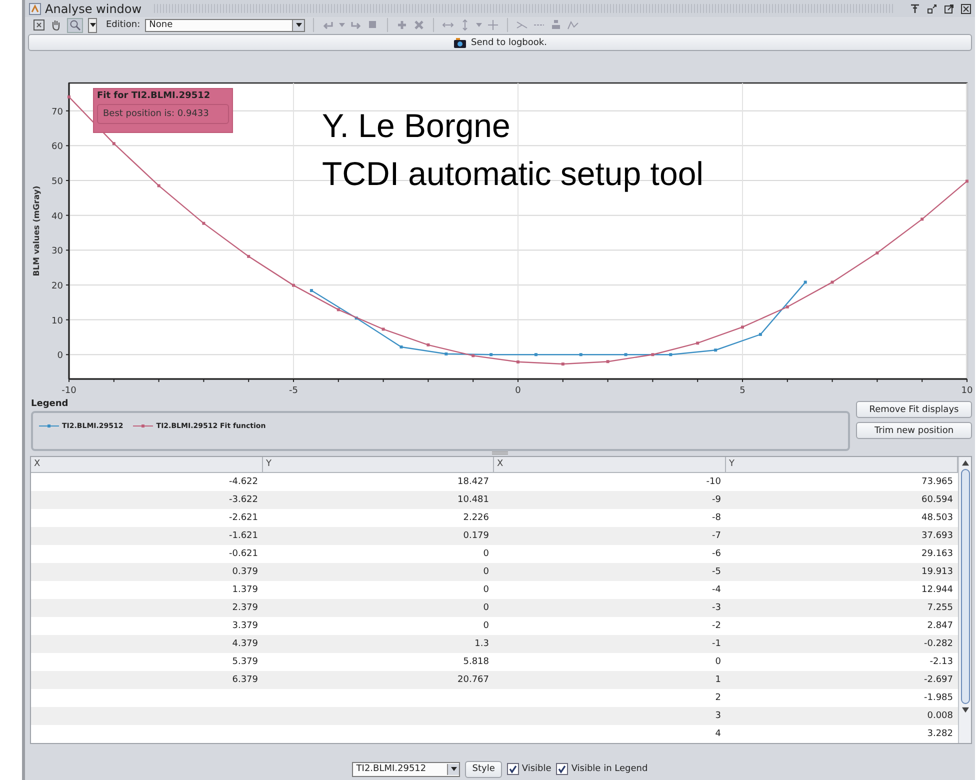  I want to click on zoom-button, so click(75, 25).